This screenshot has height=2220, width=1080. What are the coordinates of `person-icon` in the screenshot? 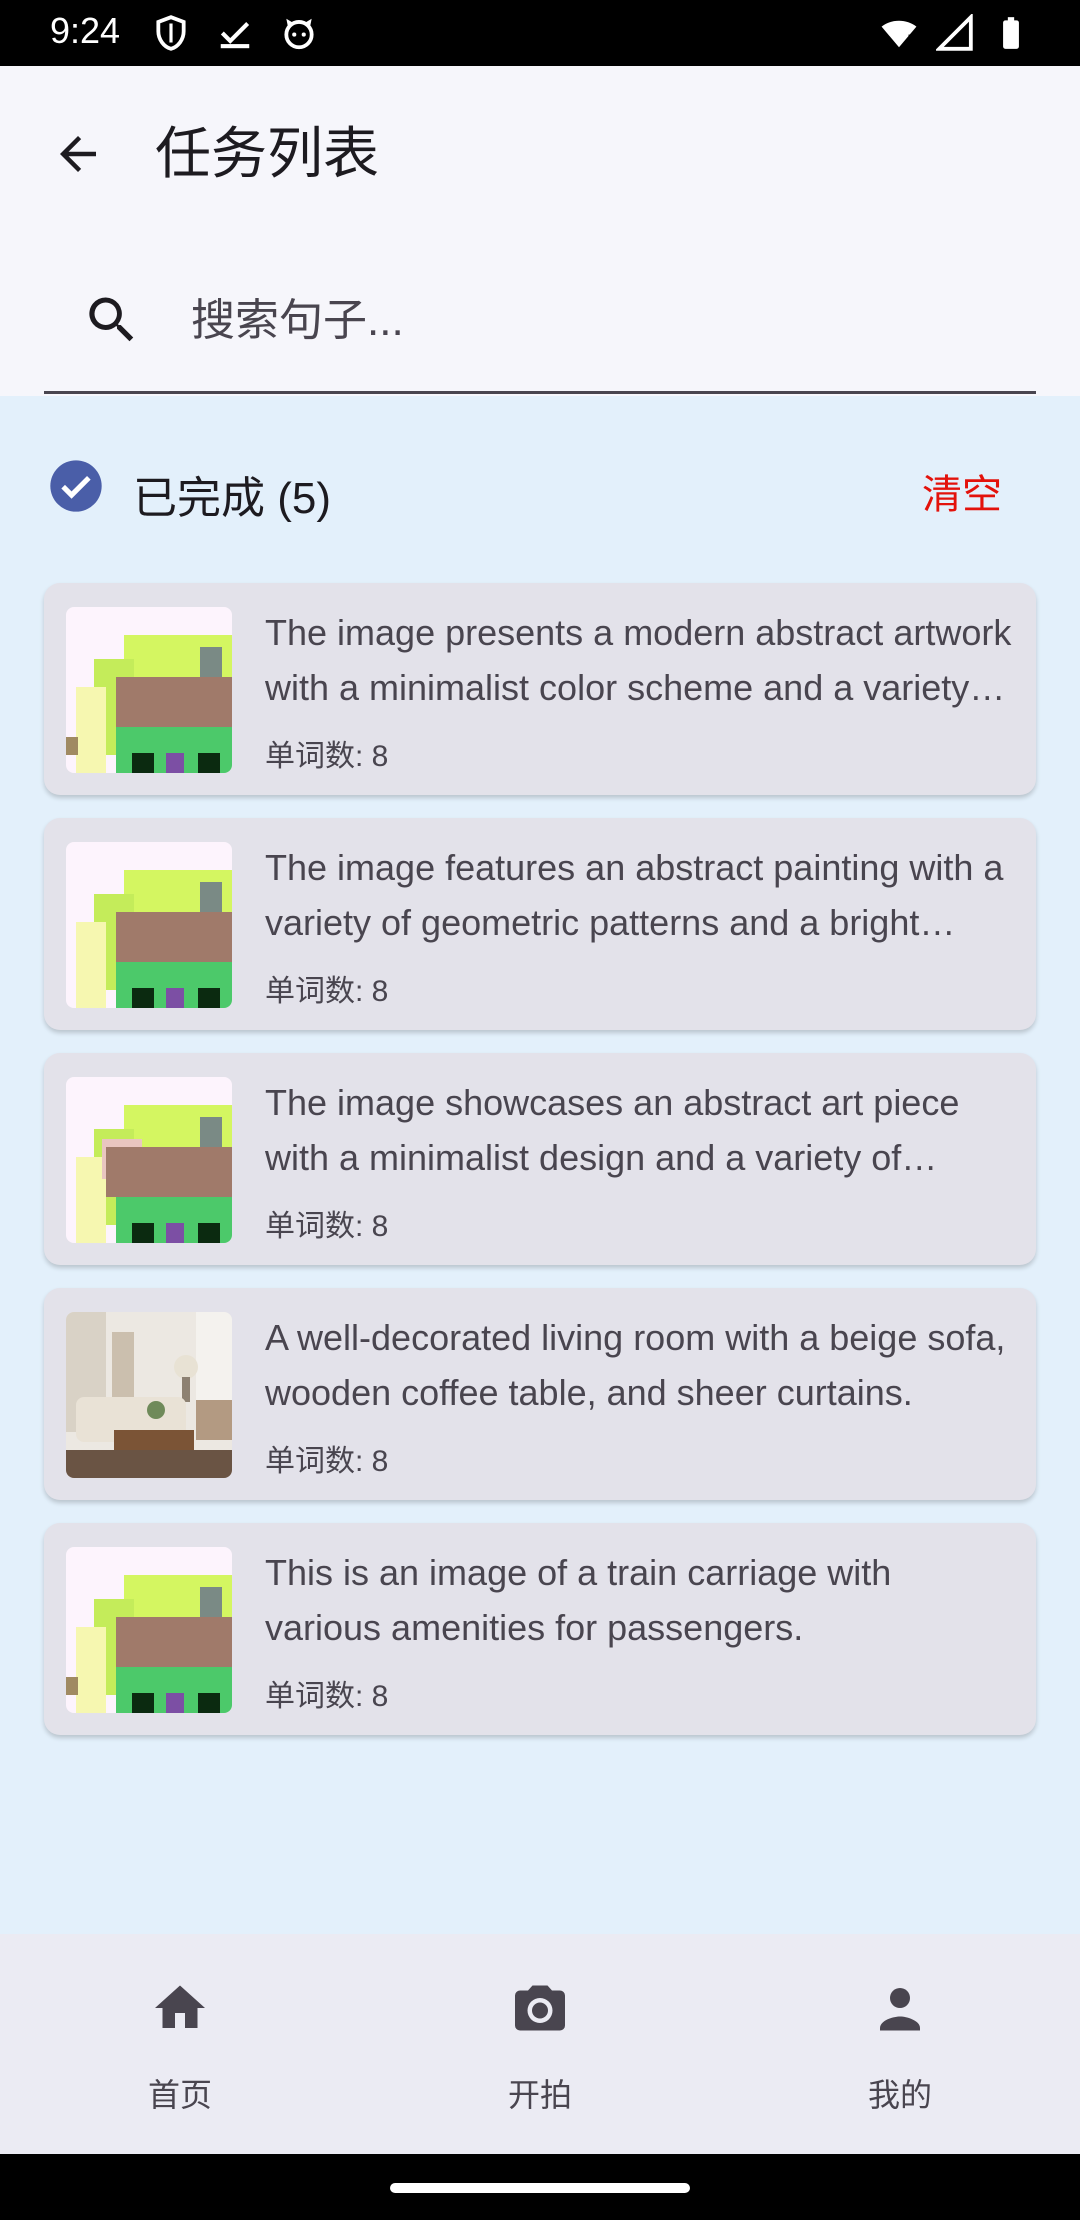 It's located at (900, 2009).